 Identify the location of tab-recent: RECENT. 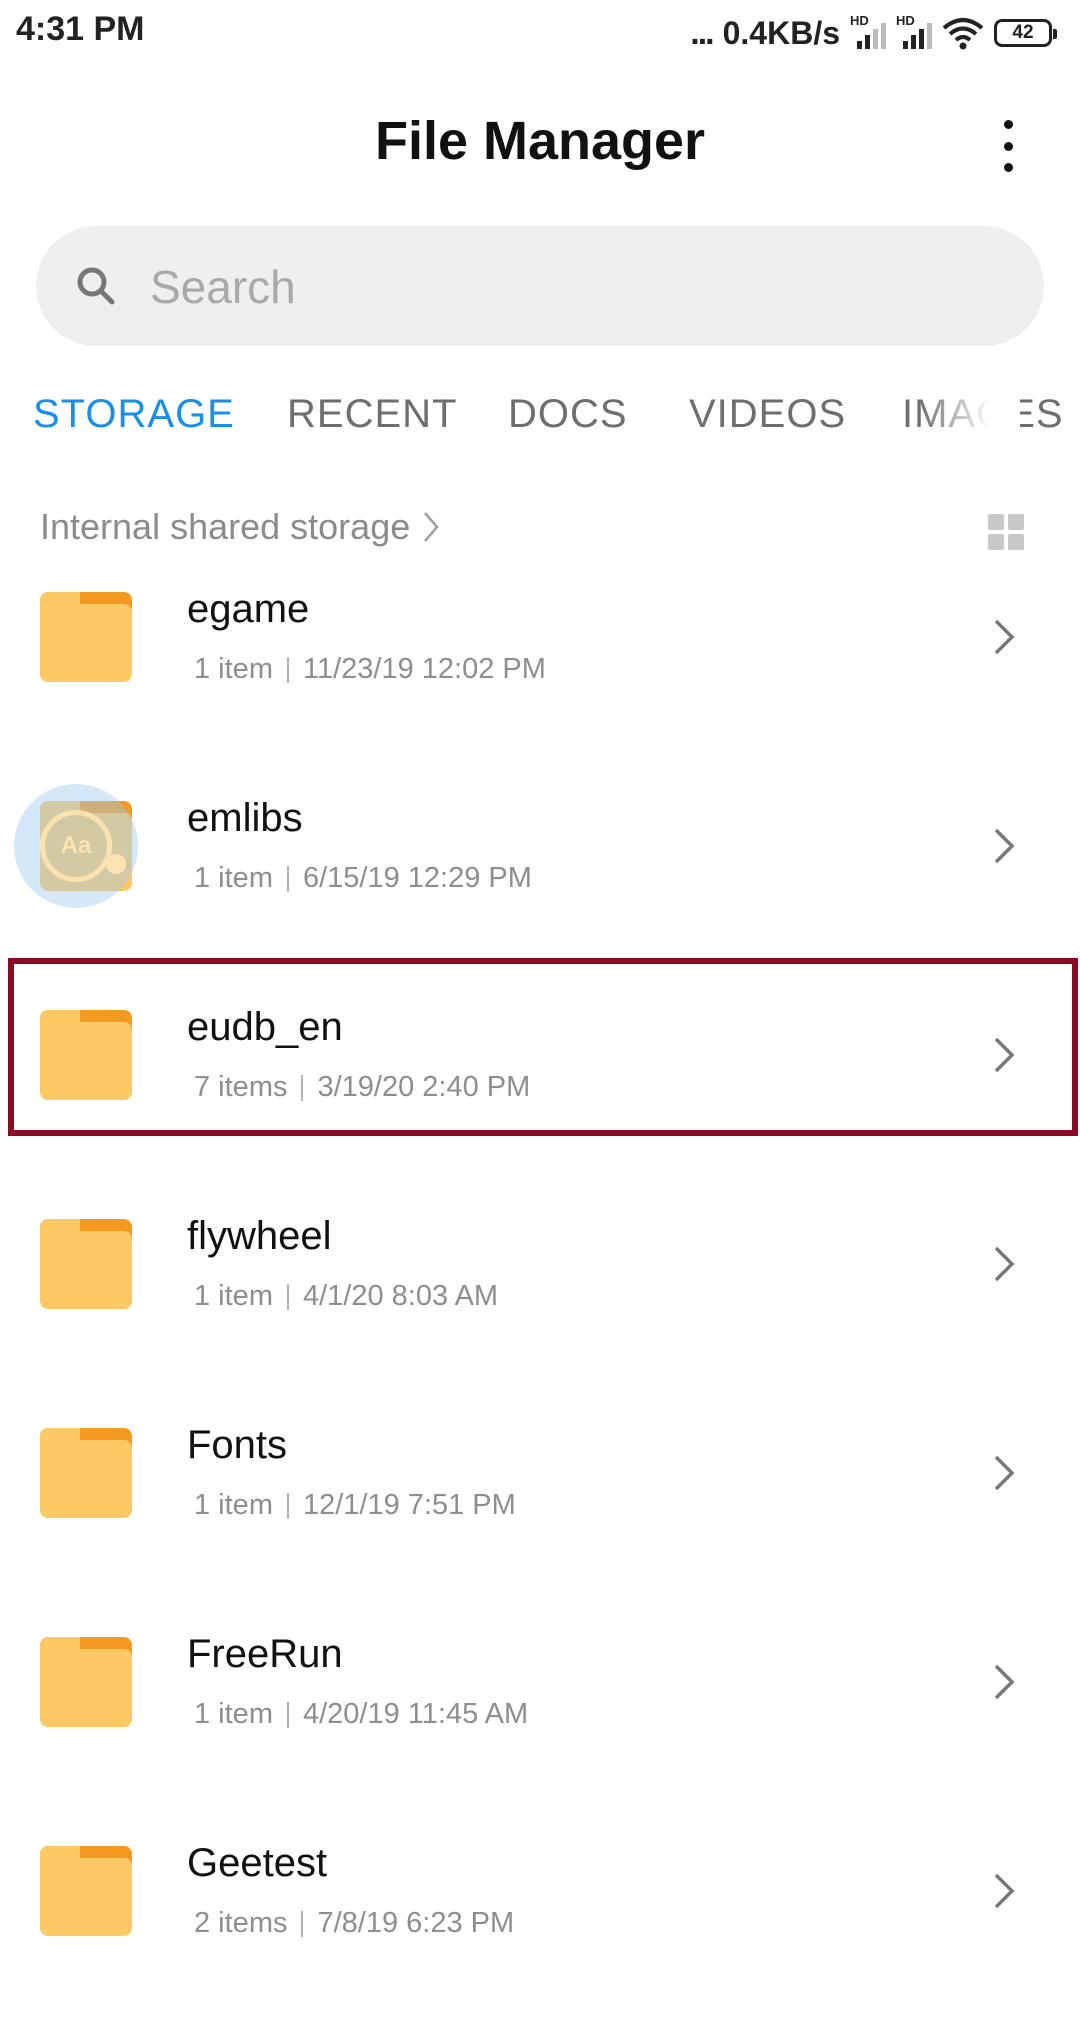
(372, 414).